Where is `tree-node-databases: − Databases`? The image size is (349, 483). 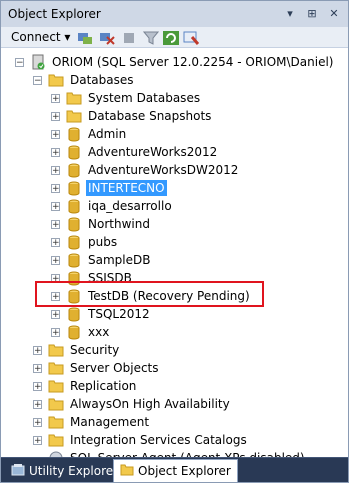 tree-node-databases: − Databases is located at coordinates (84, 80).